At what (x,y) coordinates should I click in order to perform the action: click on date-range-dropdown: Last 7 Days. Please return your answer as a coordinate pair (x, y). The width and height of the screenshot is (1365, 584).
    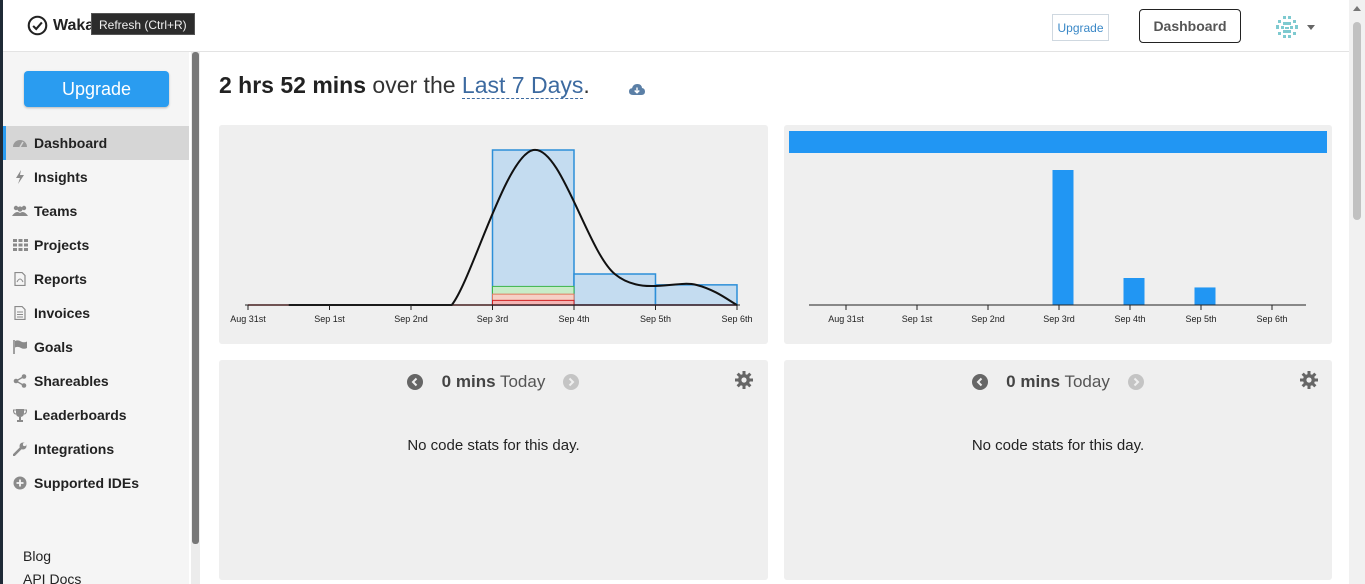
    Looking at the image, I should click on (522, 85).